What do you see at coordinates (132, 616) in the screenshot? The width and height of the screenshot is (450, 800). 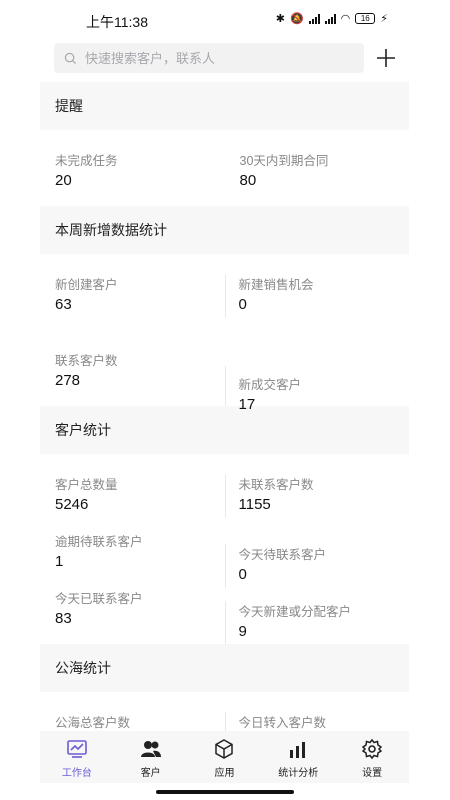 I see `stat-today-contacted: 今天已联系客户 83` at bounding box center [132, 616].